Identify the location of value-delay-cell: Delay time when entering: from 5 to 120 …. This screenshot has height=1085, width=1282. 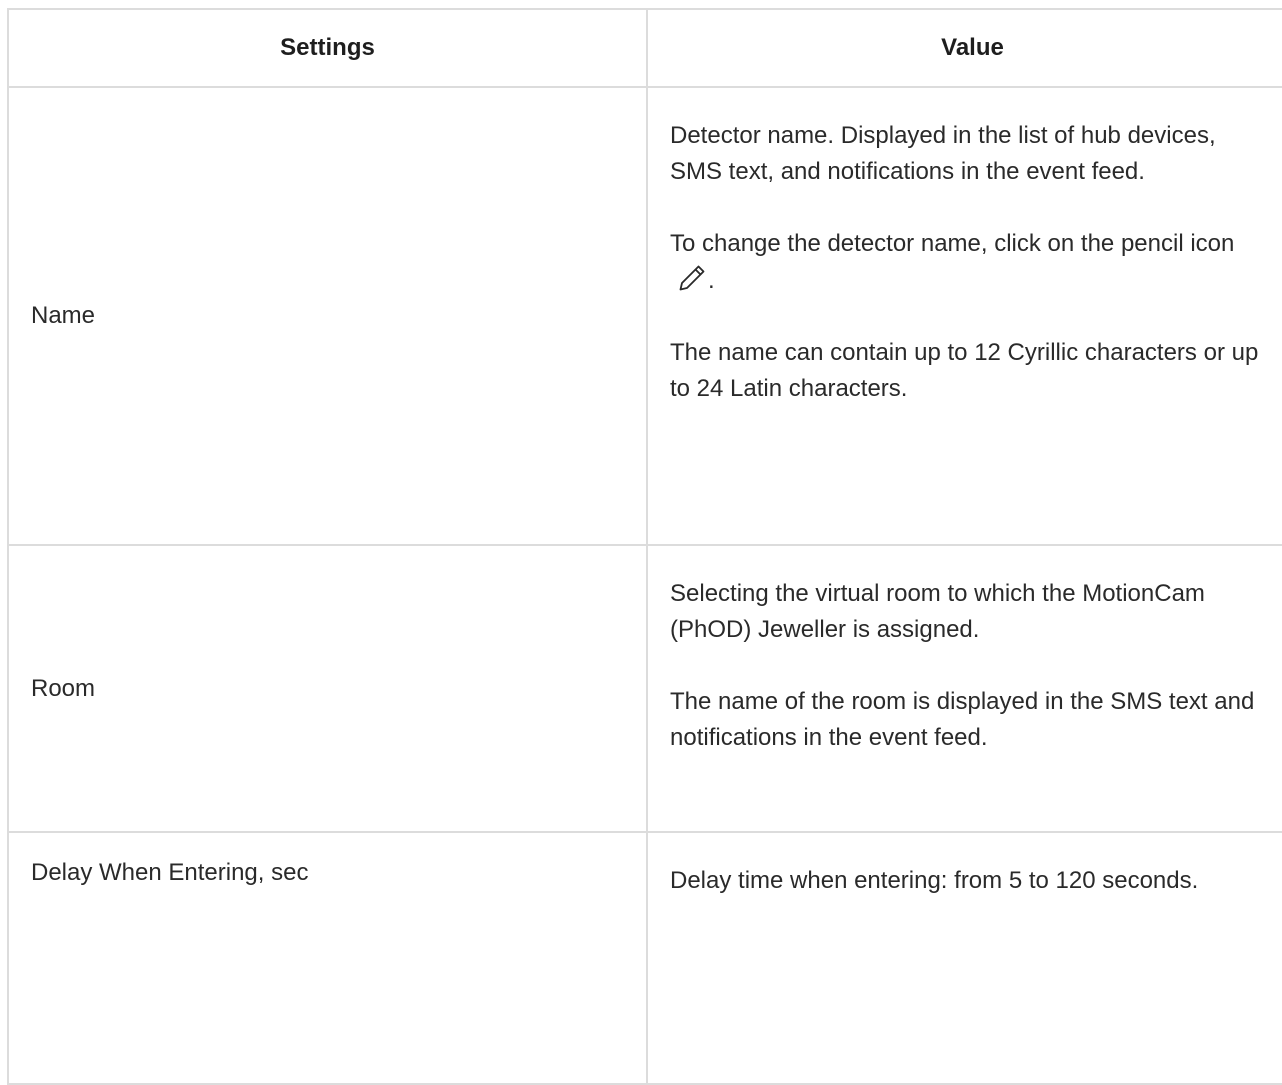
(964, 958).